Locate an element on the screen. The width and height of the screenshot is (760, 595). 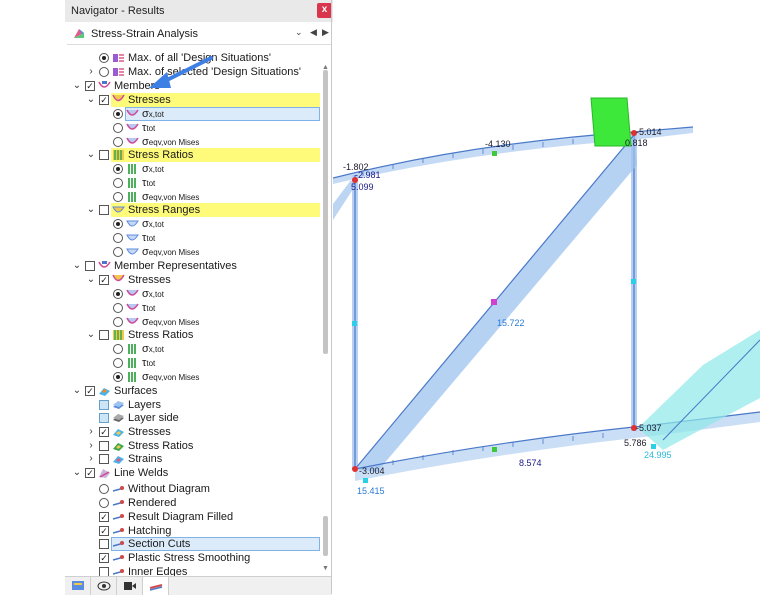
tree-item-surfaces: ⌄ ✓ Surfaces is located at coordinates (193, 391).